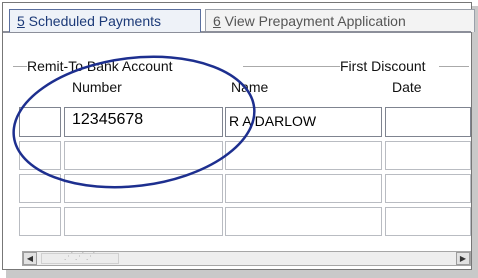  I want to click on frame-shadow-bottom, so click(242, 274).